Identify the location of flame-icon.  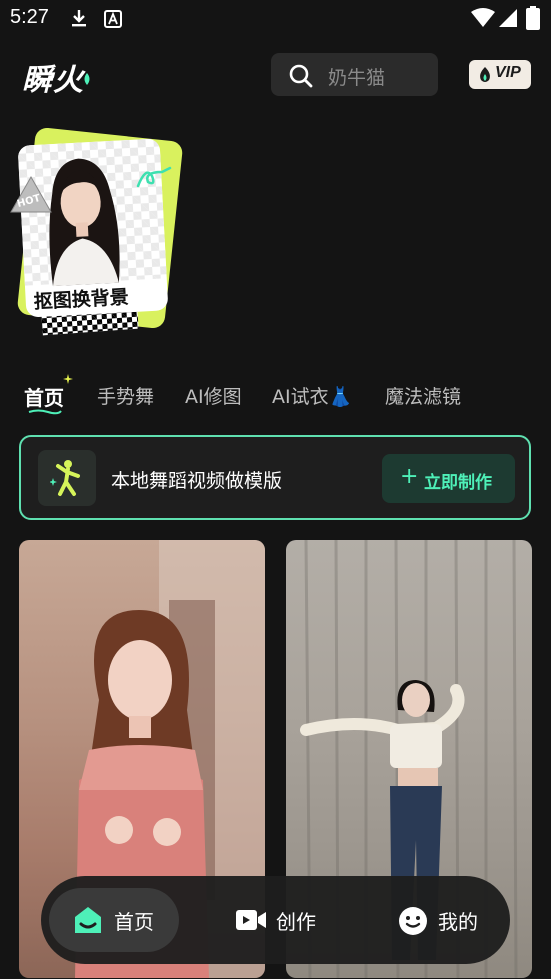
(485, 74).